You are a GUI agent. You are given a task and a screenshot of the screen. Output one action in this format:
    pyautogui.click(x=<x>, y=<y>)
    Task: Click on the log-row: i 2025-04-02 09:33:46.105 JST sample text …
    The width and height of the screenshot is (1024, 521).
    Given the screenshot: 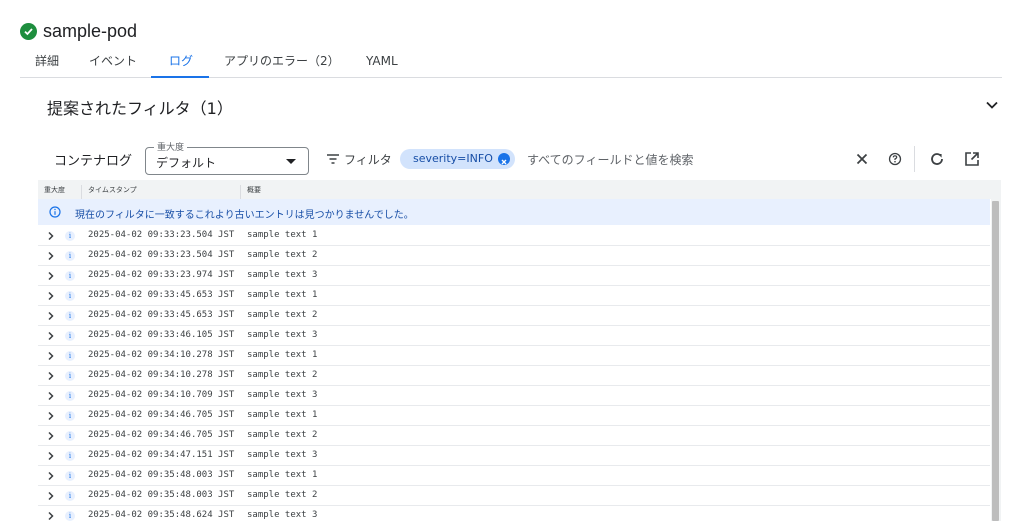 What is the action you would take?
    pyautogui.click(x=514, y=336)
    